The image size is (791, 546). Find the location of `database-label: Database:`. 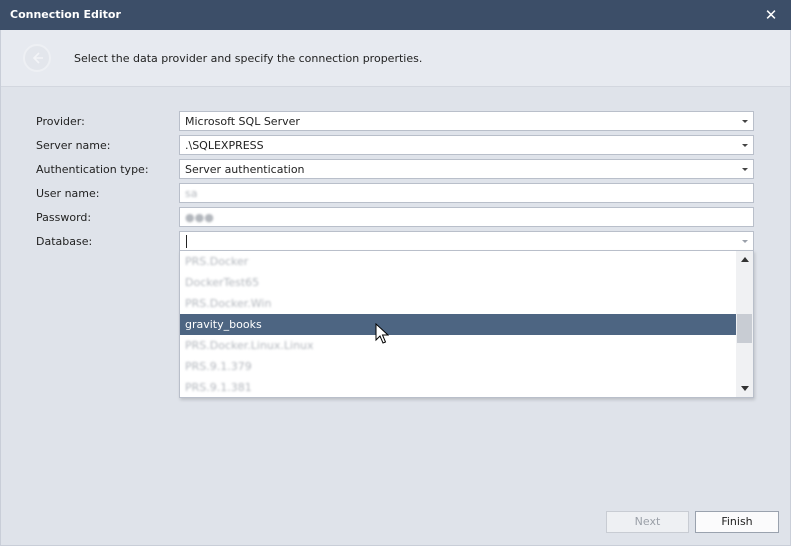

database-label: Database: is located at coordinates (64, 241).